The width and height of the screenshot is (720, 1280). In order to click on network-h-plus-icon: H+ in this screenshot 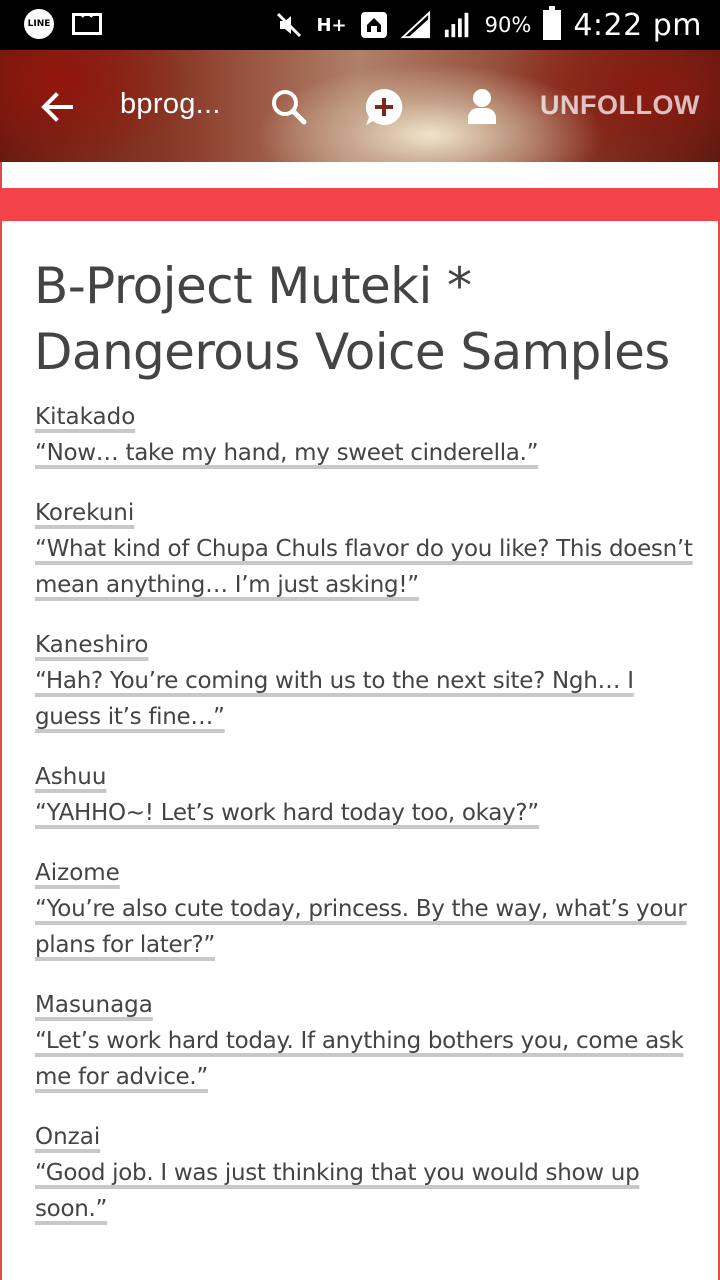, I will do `click(331, 25)`.